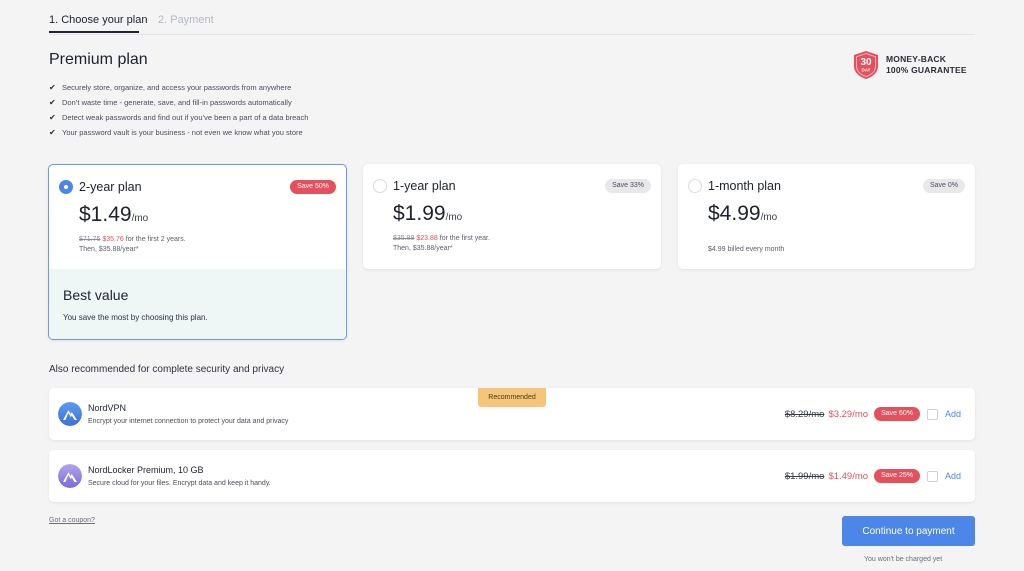  Describe the element at coordinates (865, 70) in the screenshot. I see `badge-unit: DAY` at that location.